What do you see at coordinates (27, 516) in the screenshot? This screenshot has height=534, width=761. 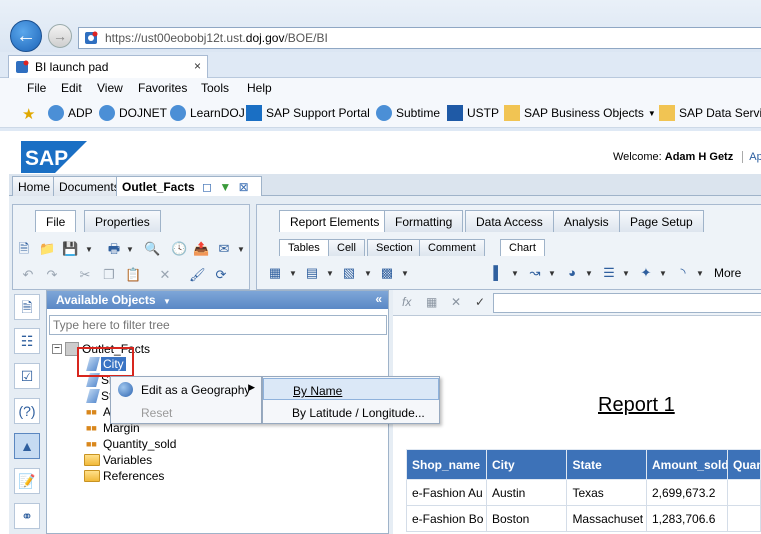 I see `data-icon: ⚭` at bounding box center [27, 516].